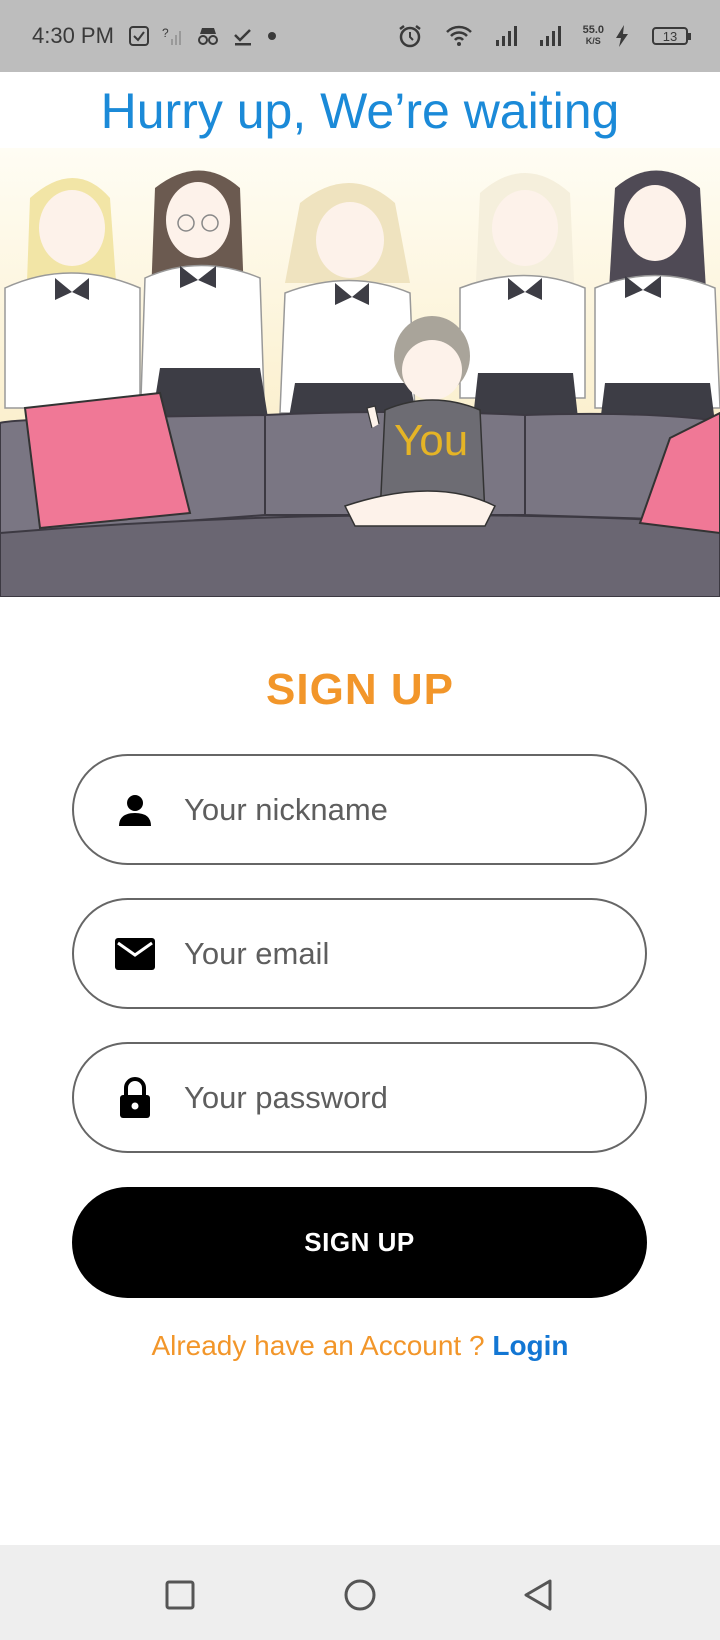 This screenshot has height=1640, width=720. Describe the element at coordinates (360, 1595) in the screenshot. I see `home-icon` at that location.